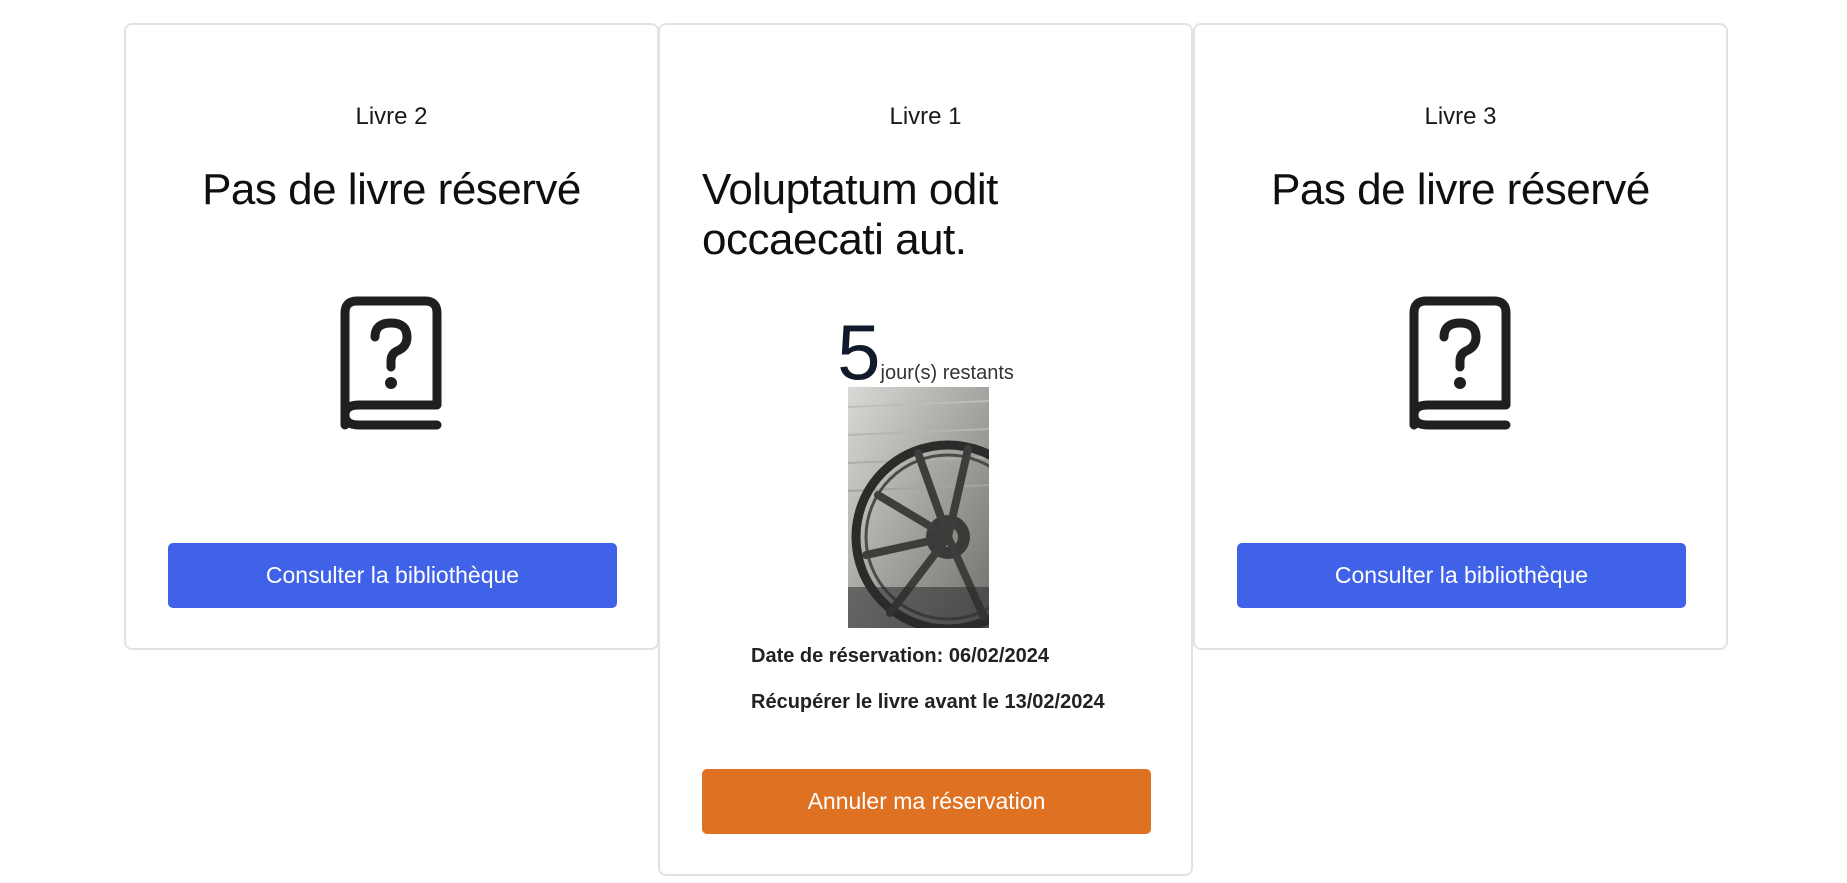  Describe the element at coordinates (947, 373) in the screenshot. I see `days-remaining-label: jour(s) restants` at that location.